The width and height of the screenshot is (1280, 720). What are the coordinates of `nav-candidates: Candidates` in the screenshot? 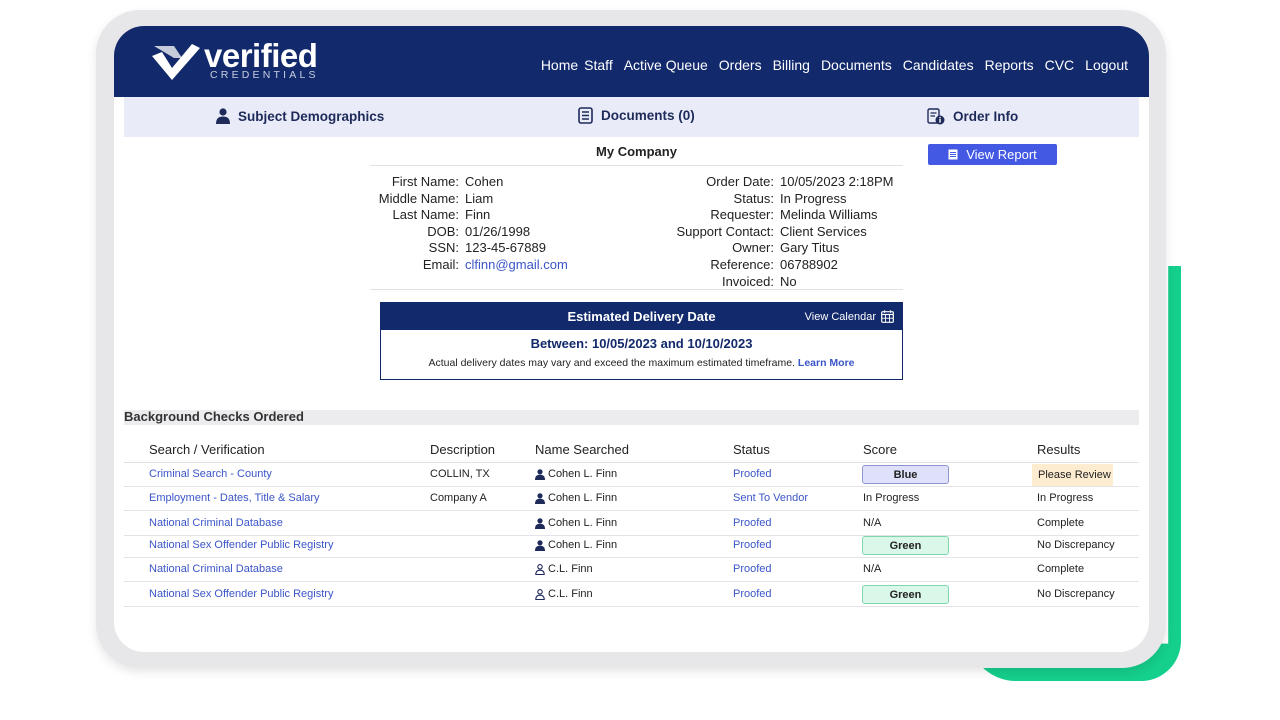 It's located at (938, 65).